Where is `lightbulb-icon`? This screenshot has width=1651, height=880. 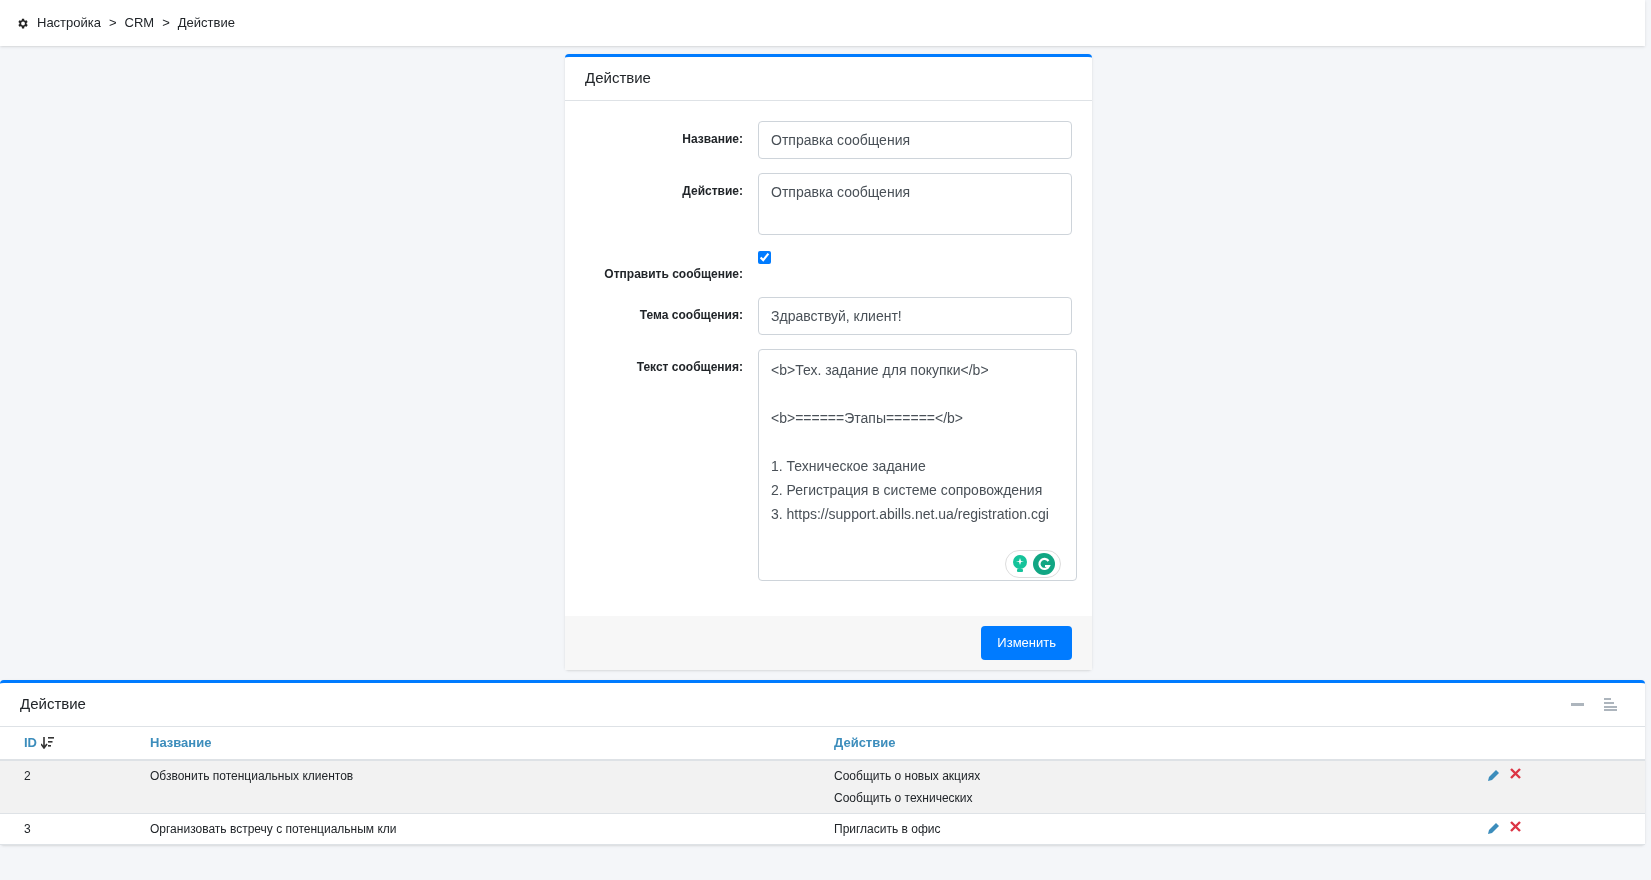
lightbulb-icon is located at coordinates (1020, 564).